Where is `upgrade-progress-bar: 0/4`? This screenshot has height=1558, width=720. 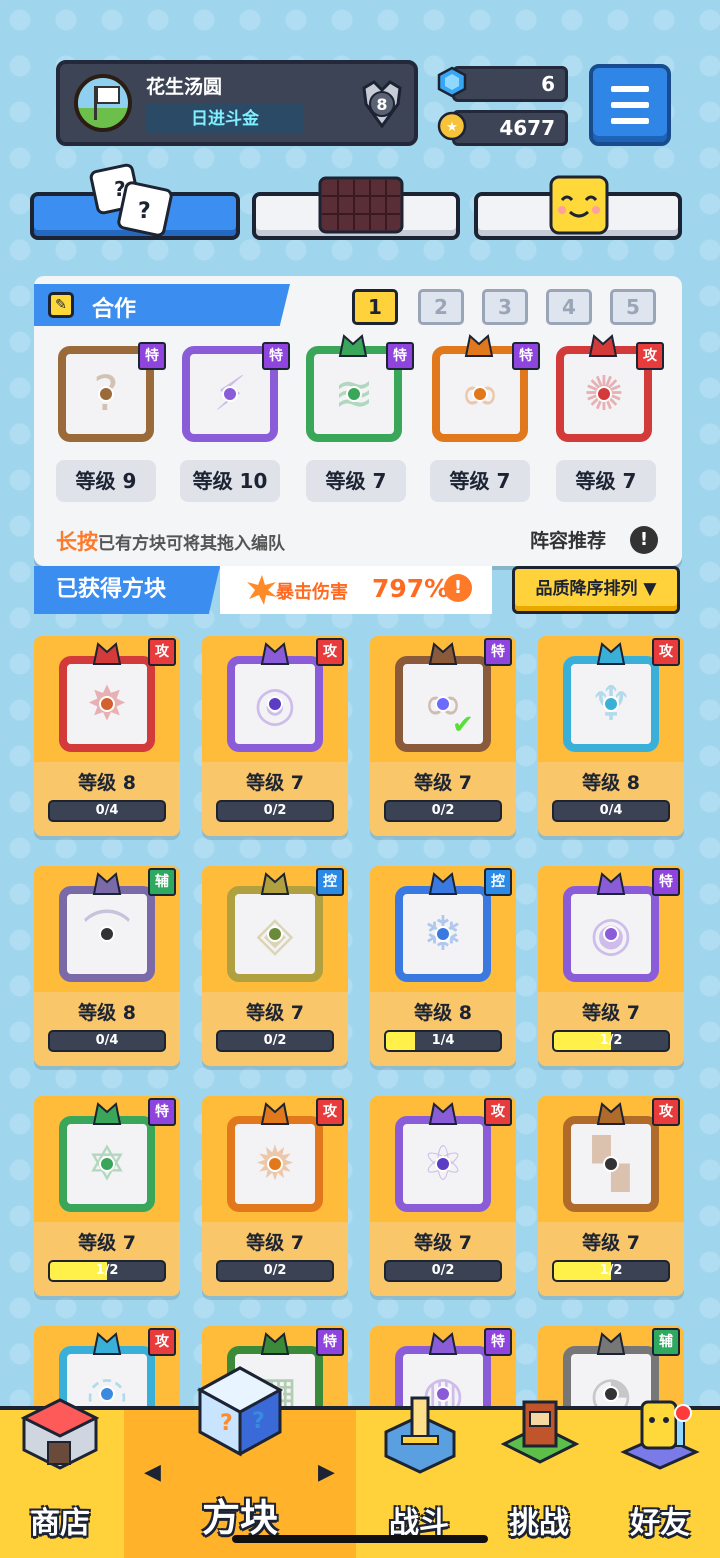
upgrade-progress-bar: 0/4 is located at coordinates (611, 811).